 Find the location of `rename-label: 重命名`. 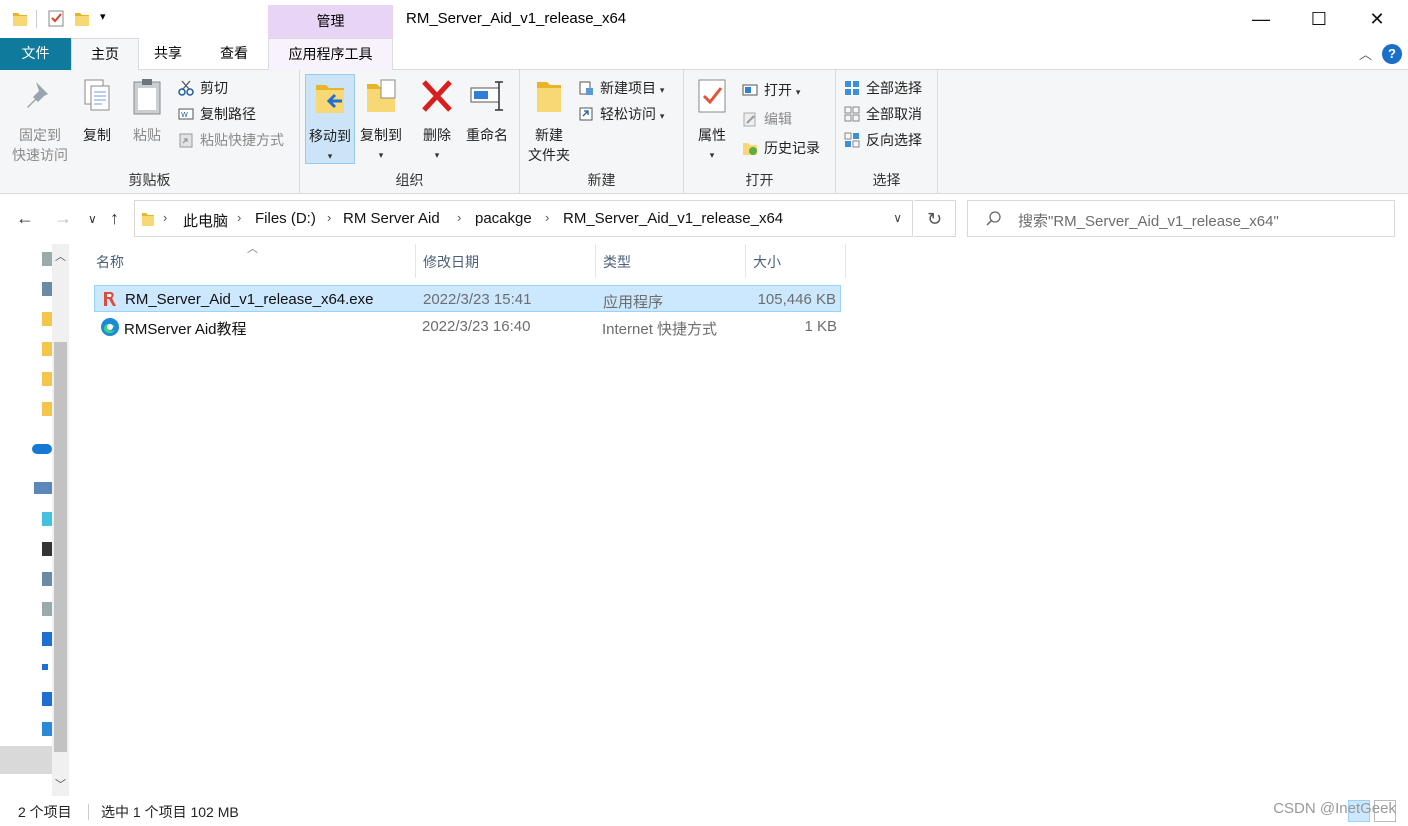

rename-label: 重命名 is located at coordinates (487, 135).